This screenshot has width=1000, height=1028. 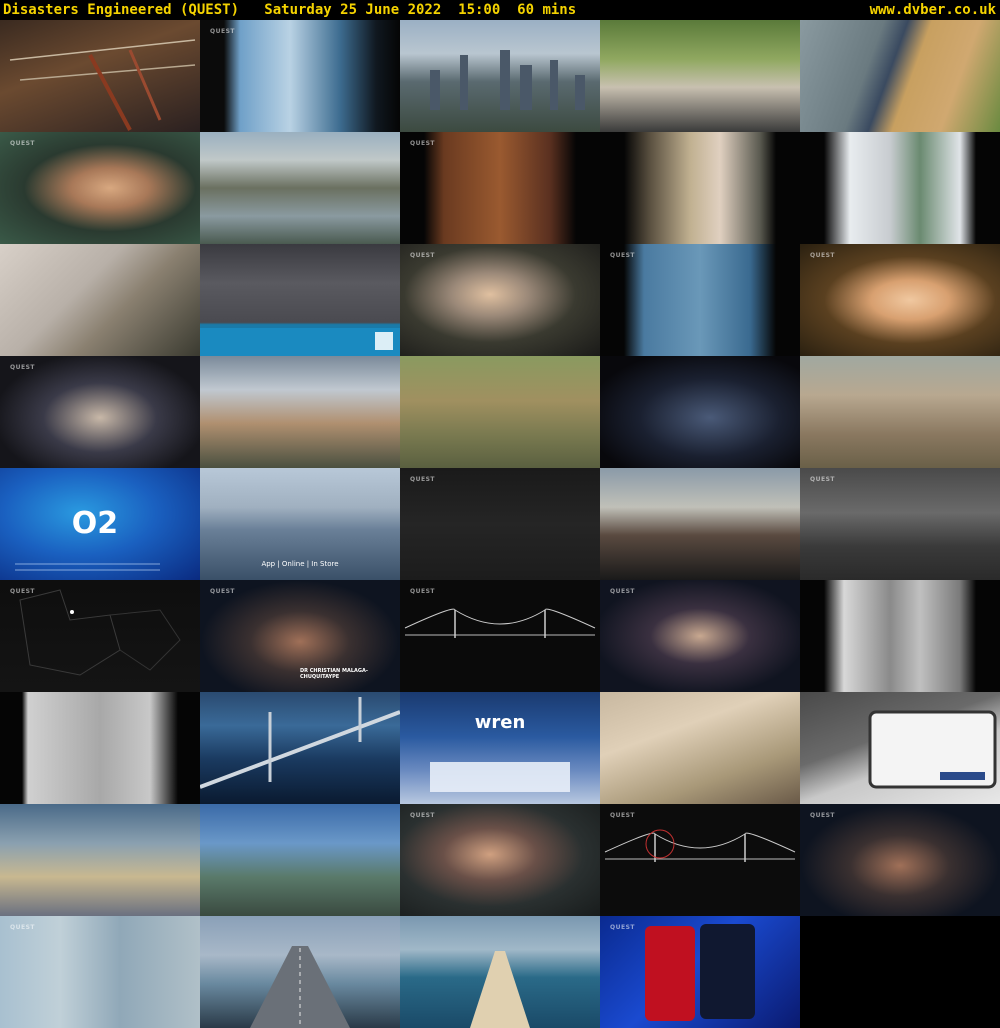 I want to click on thumbnail-14: QUEST, so click(x=700, y=300).